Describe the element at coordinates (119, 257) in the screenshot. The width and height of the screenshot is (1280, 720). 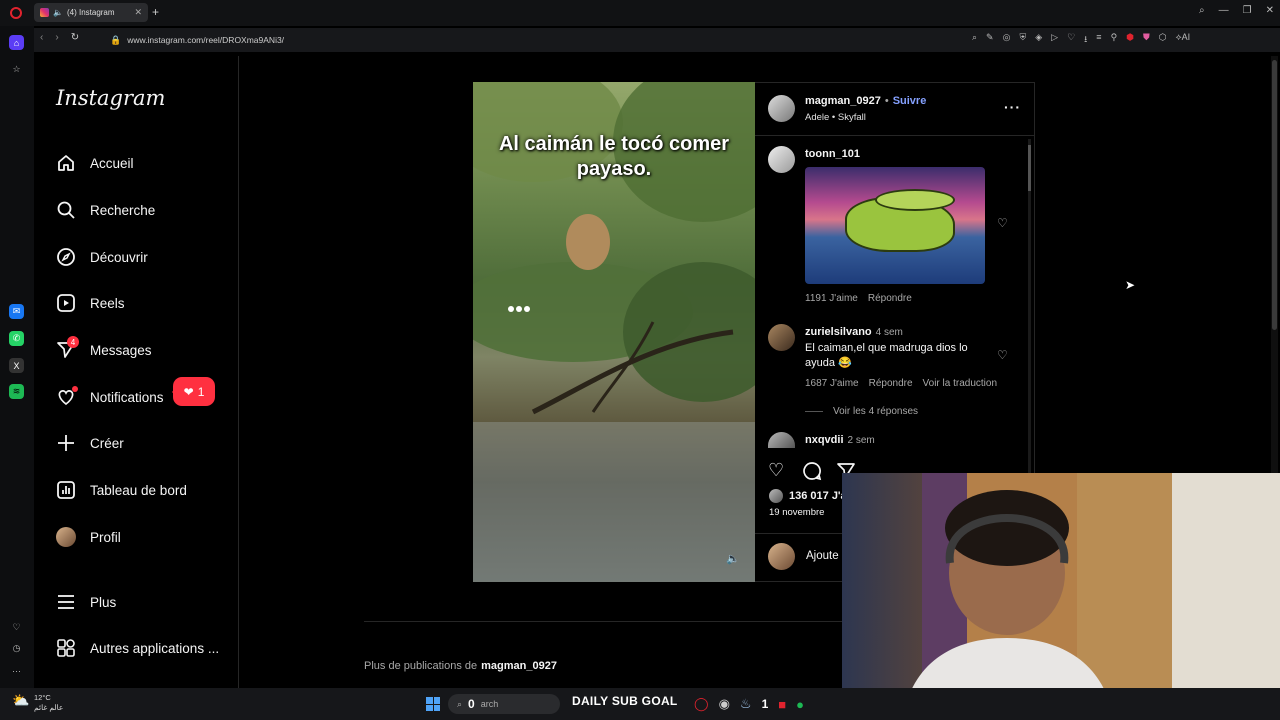
I see `nav-label: Découvrir` at that location.